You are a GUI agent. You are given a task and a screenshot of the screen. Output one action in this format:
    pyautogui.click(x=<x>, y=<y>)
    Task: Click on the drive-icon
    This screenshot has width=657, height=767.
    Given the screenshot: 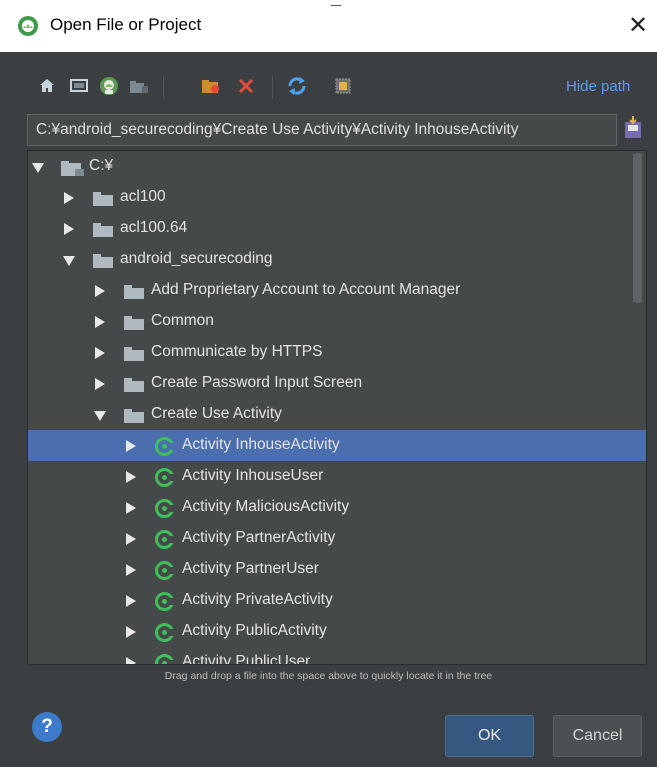 What is the action you would take?
    pyautogui.click(x=72, y=168)
    